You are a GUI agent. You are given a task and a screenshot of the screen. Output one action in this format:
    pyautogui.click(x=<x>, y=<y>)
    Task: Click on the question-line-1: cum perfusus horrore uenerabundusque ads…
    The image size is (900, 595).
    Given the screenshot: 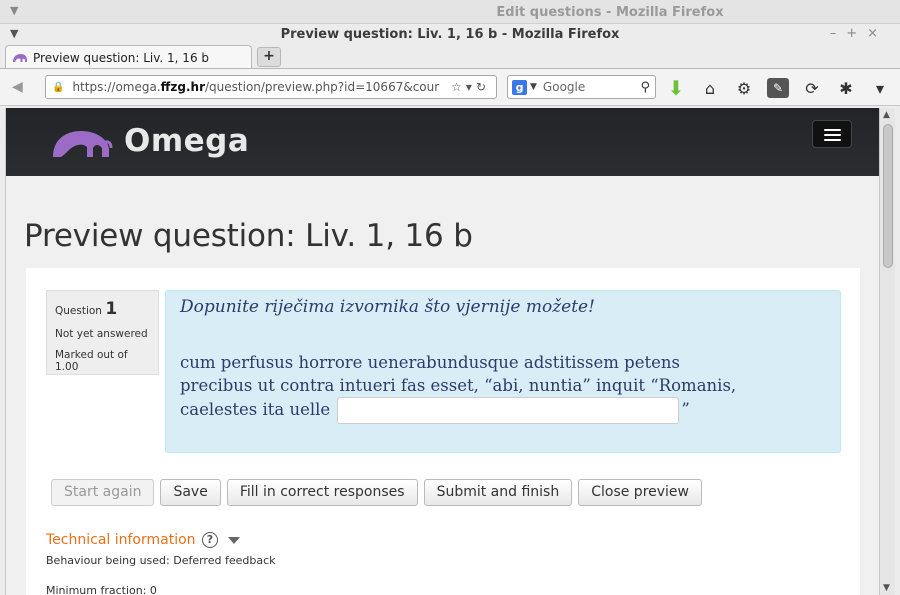 What is the action you would take?
    pyautogui.click(x=430, y=362)
    